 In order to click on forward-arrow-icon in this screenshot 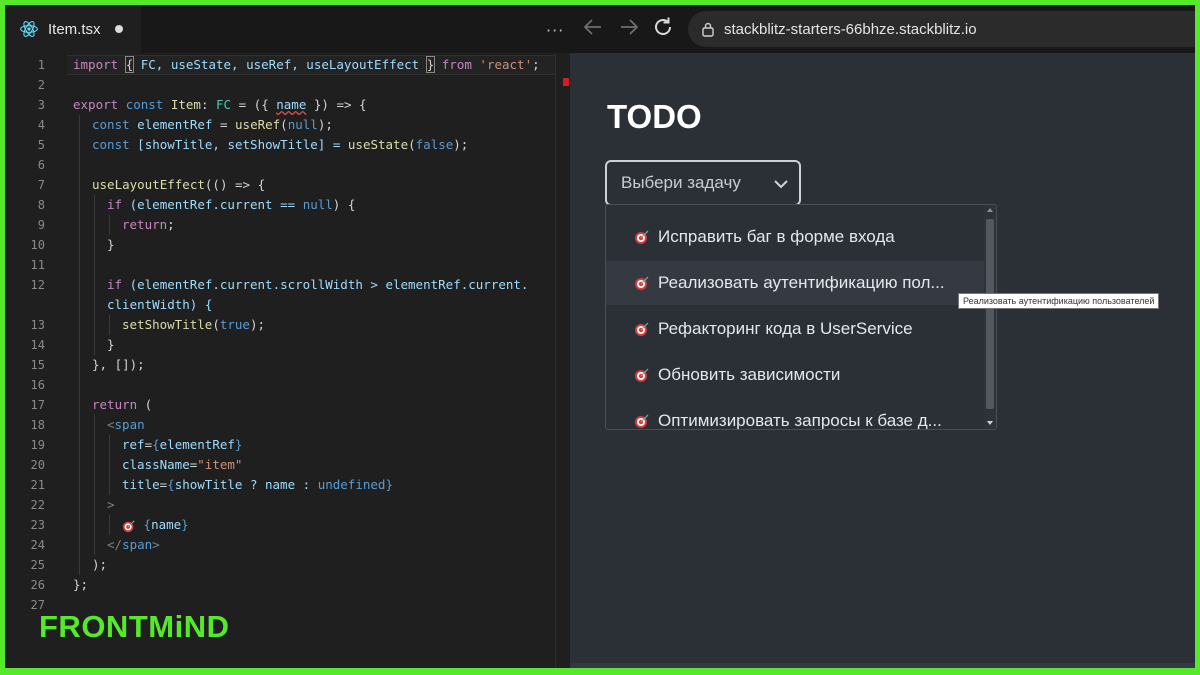, I will do `click(629, 27)`.